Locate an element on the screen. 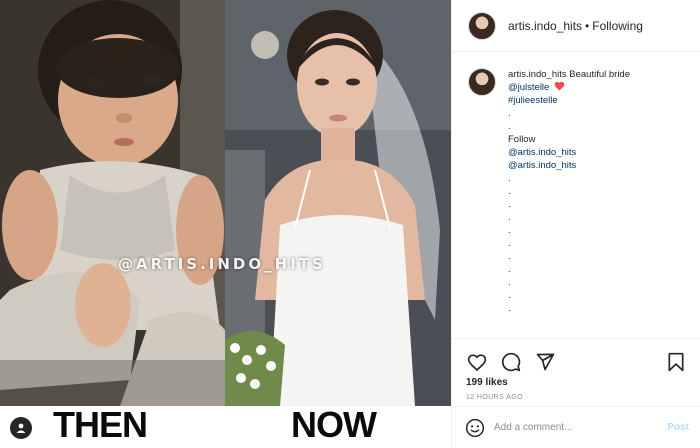  label-then: THEN is located at coordinates (100, 424).